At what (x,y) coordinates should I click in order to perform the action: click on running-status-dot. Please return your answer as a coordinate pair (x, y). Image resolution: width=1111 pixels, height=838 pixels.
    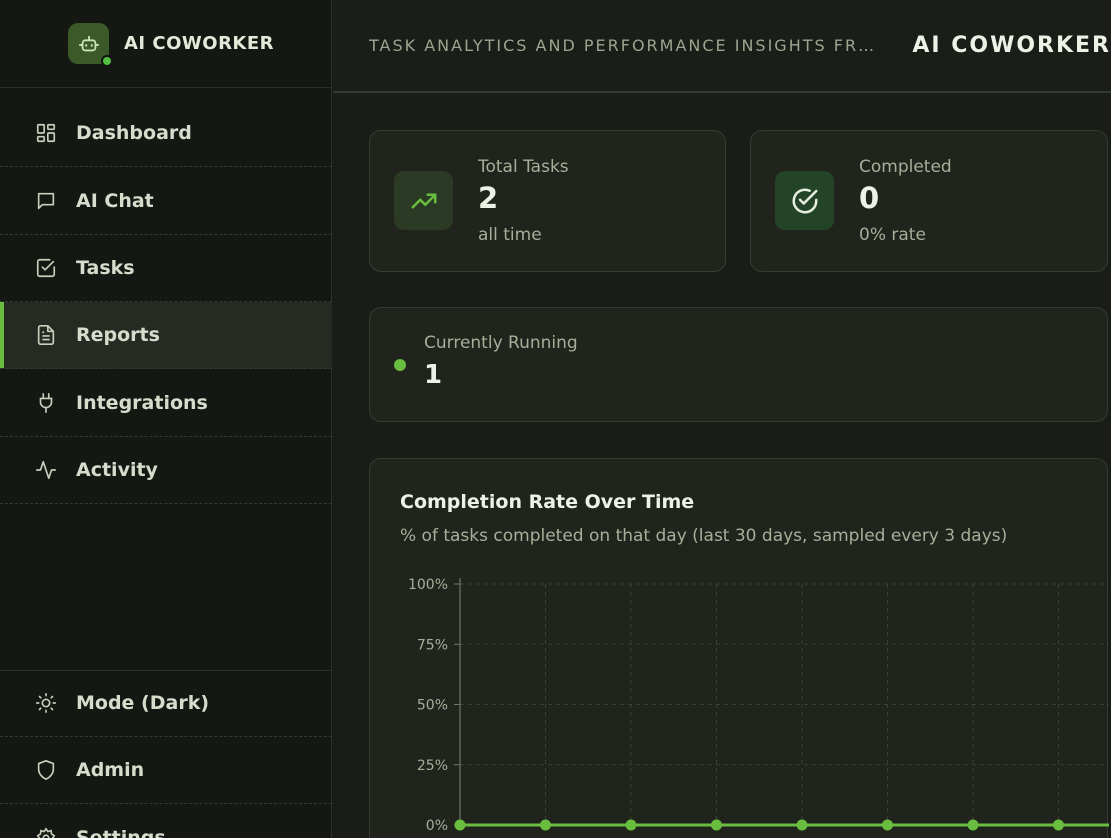
    Looking at the image, I should click on (400, 365).